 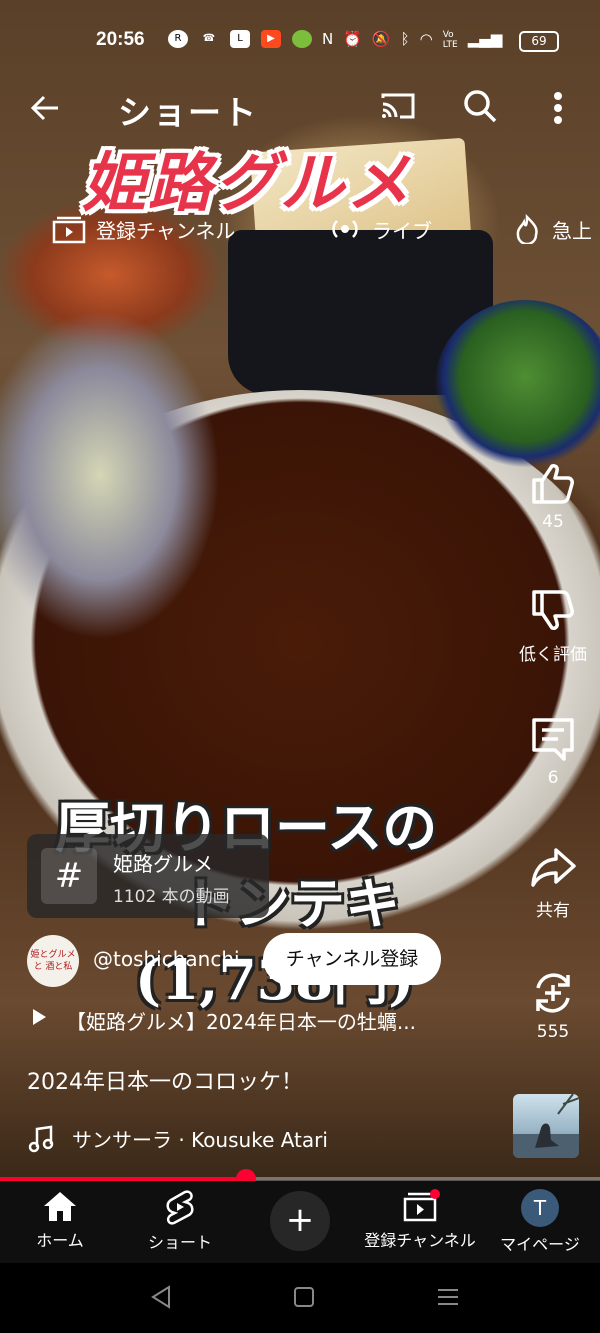 I want to click on mute-icon: 🔕, so click(x=381, y=39).